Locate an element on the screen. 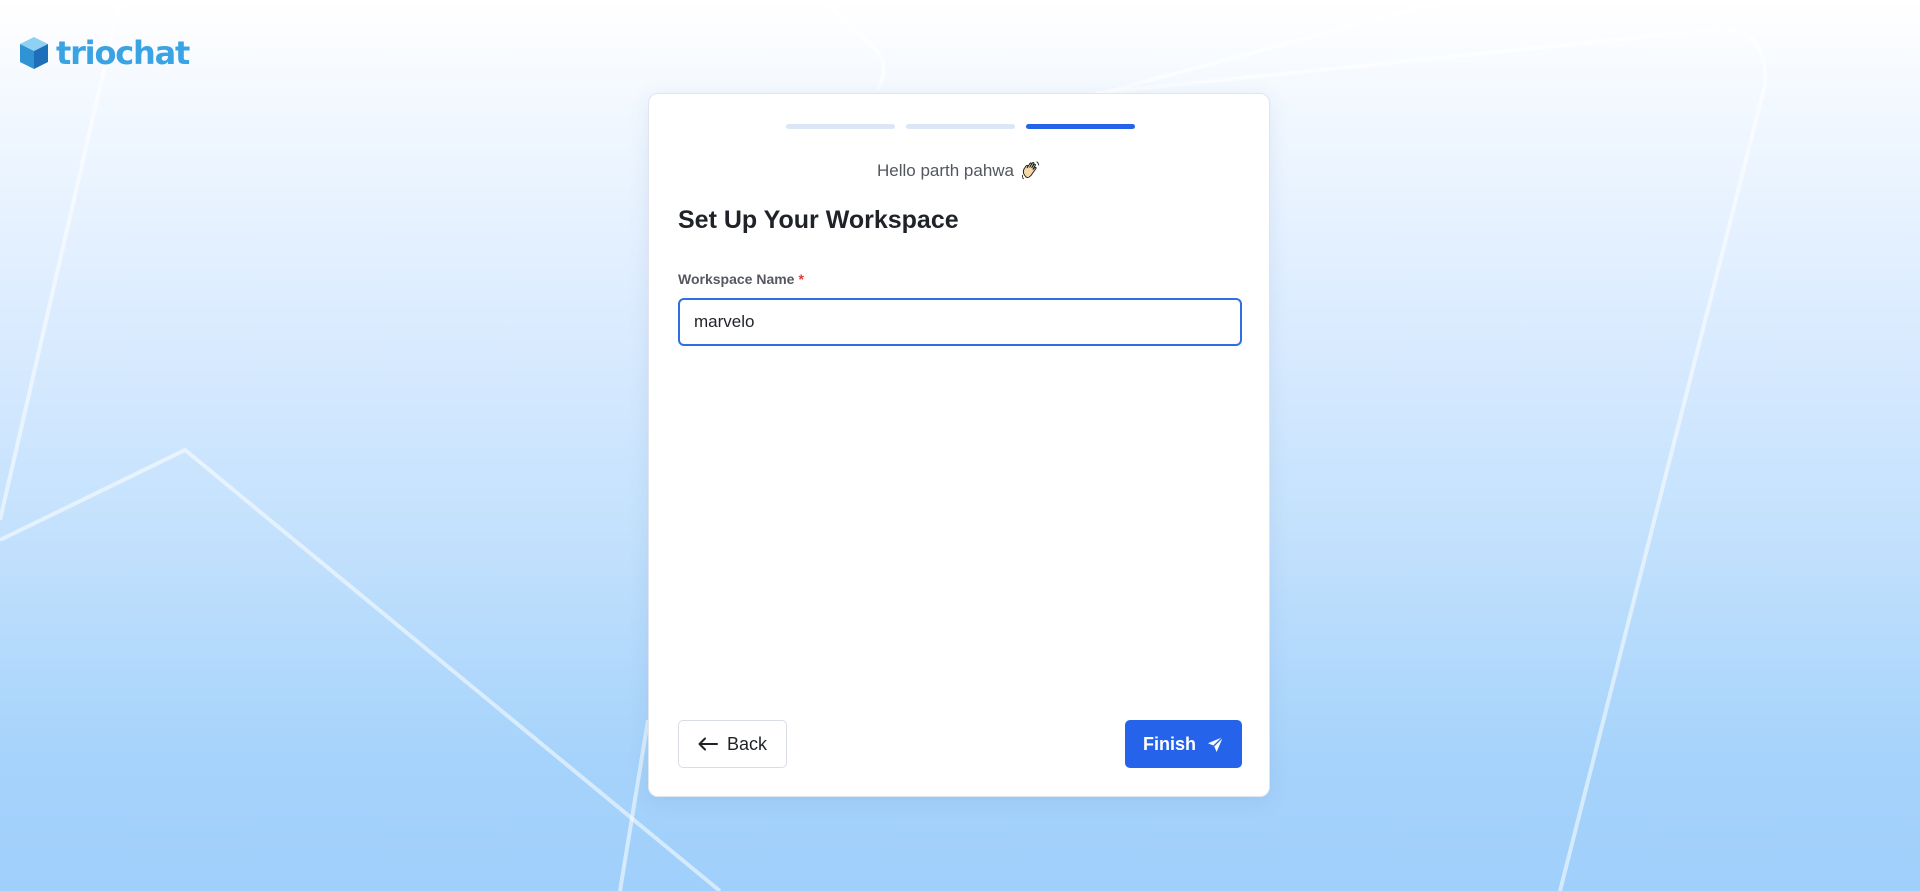  finish-button-label: Finish is located at coordinates (1169, 743).